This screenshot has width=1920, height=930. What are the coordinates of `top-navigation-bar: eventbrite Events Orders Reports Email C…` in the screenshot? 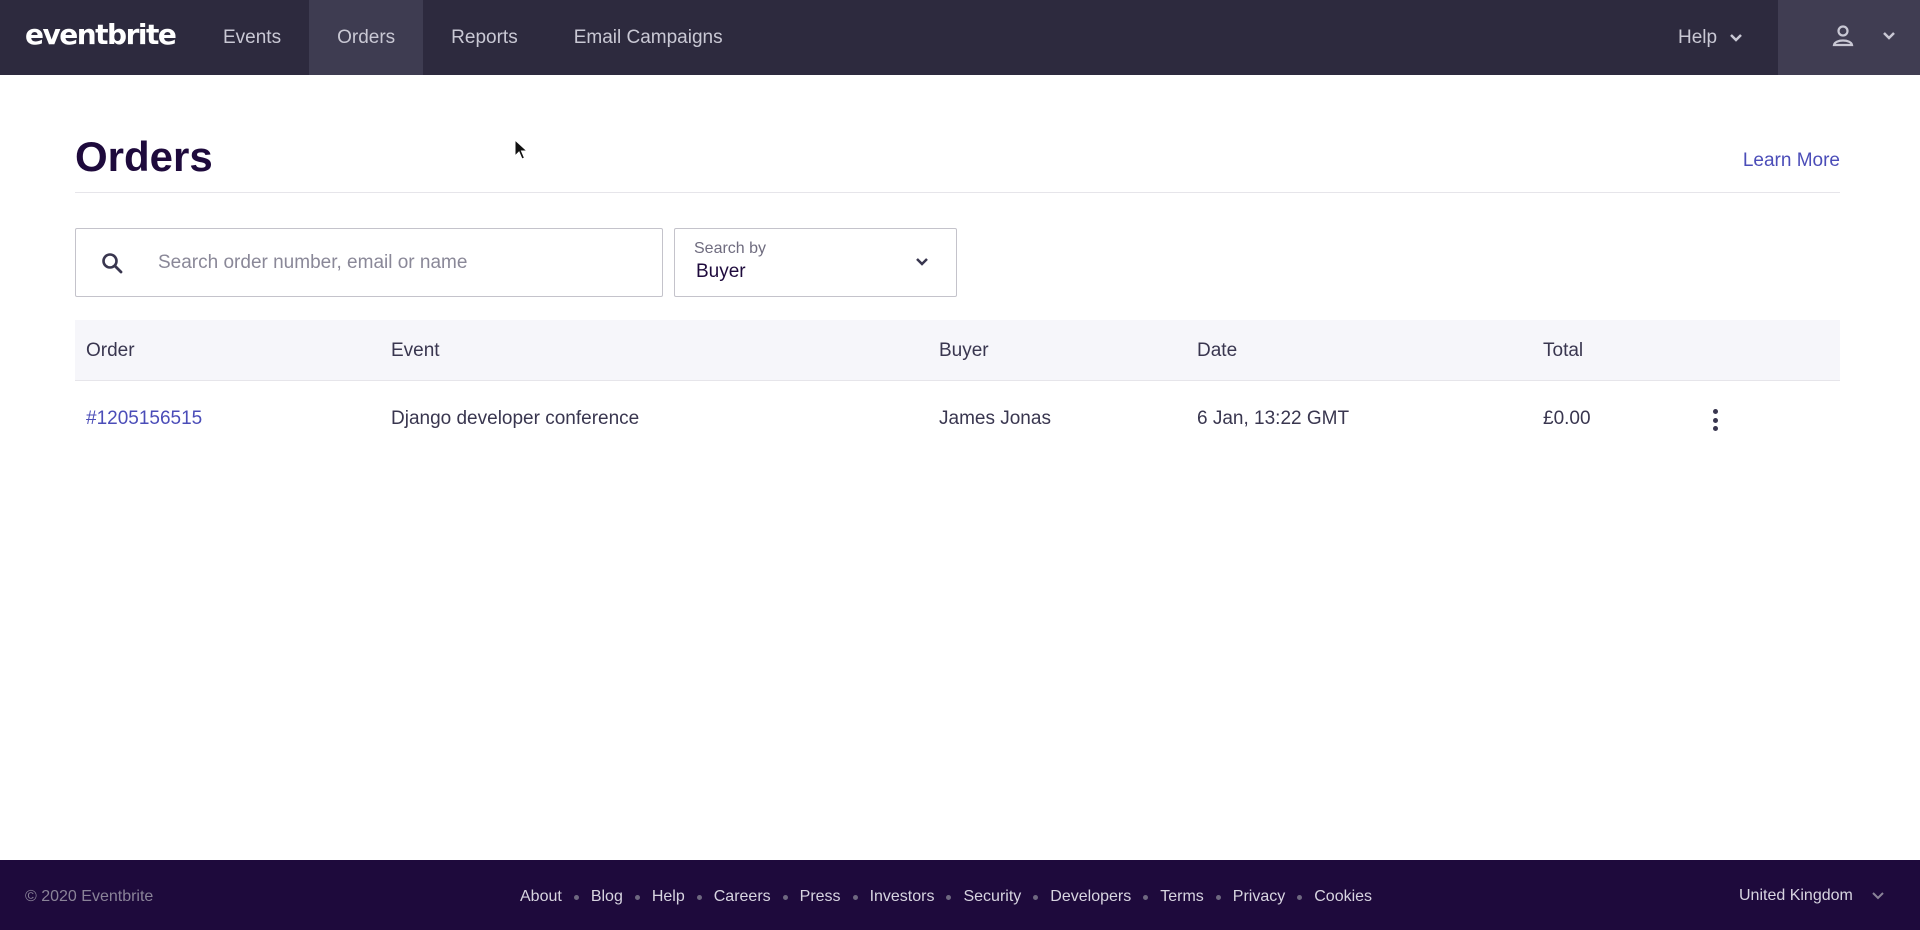 It's located at (960, 37).